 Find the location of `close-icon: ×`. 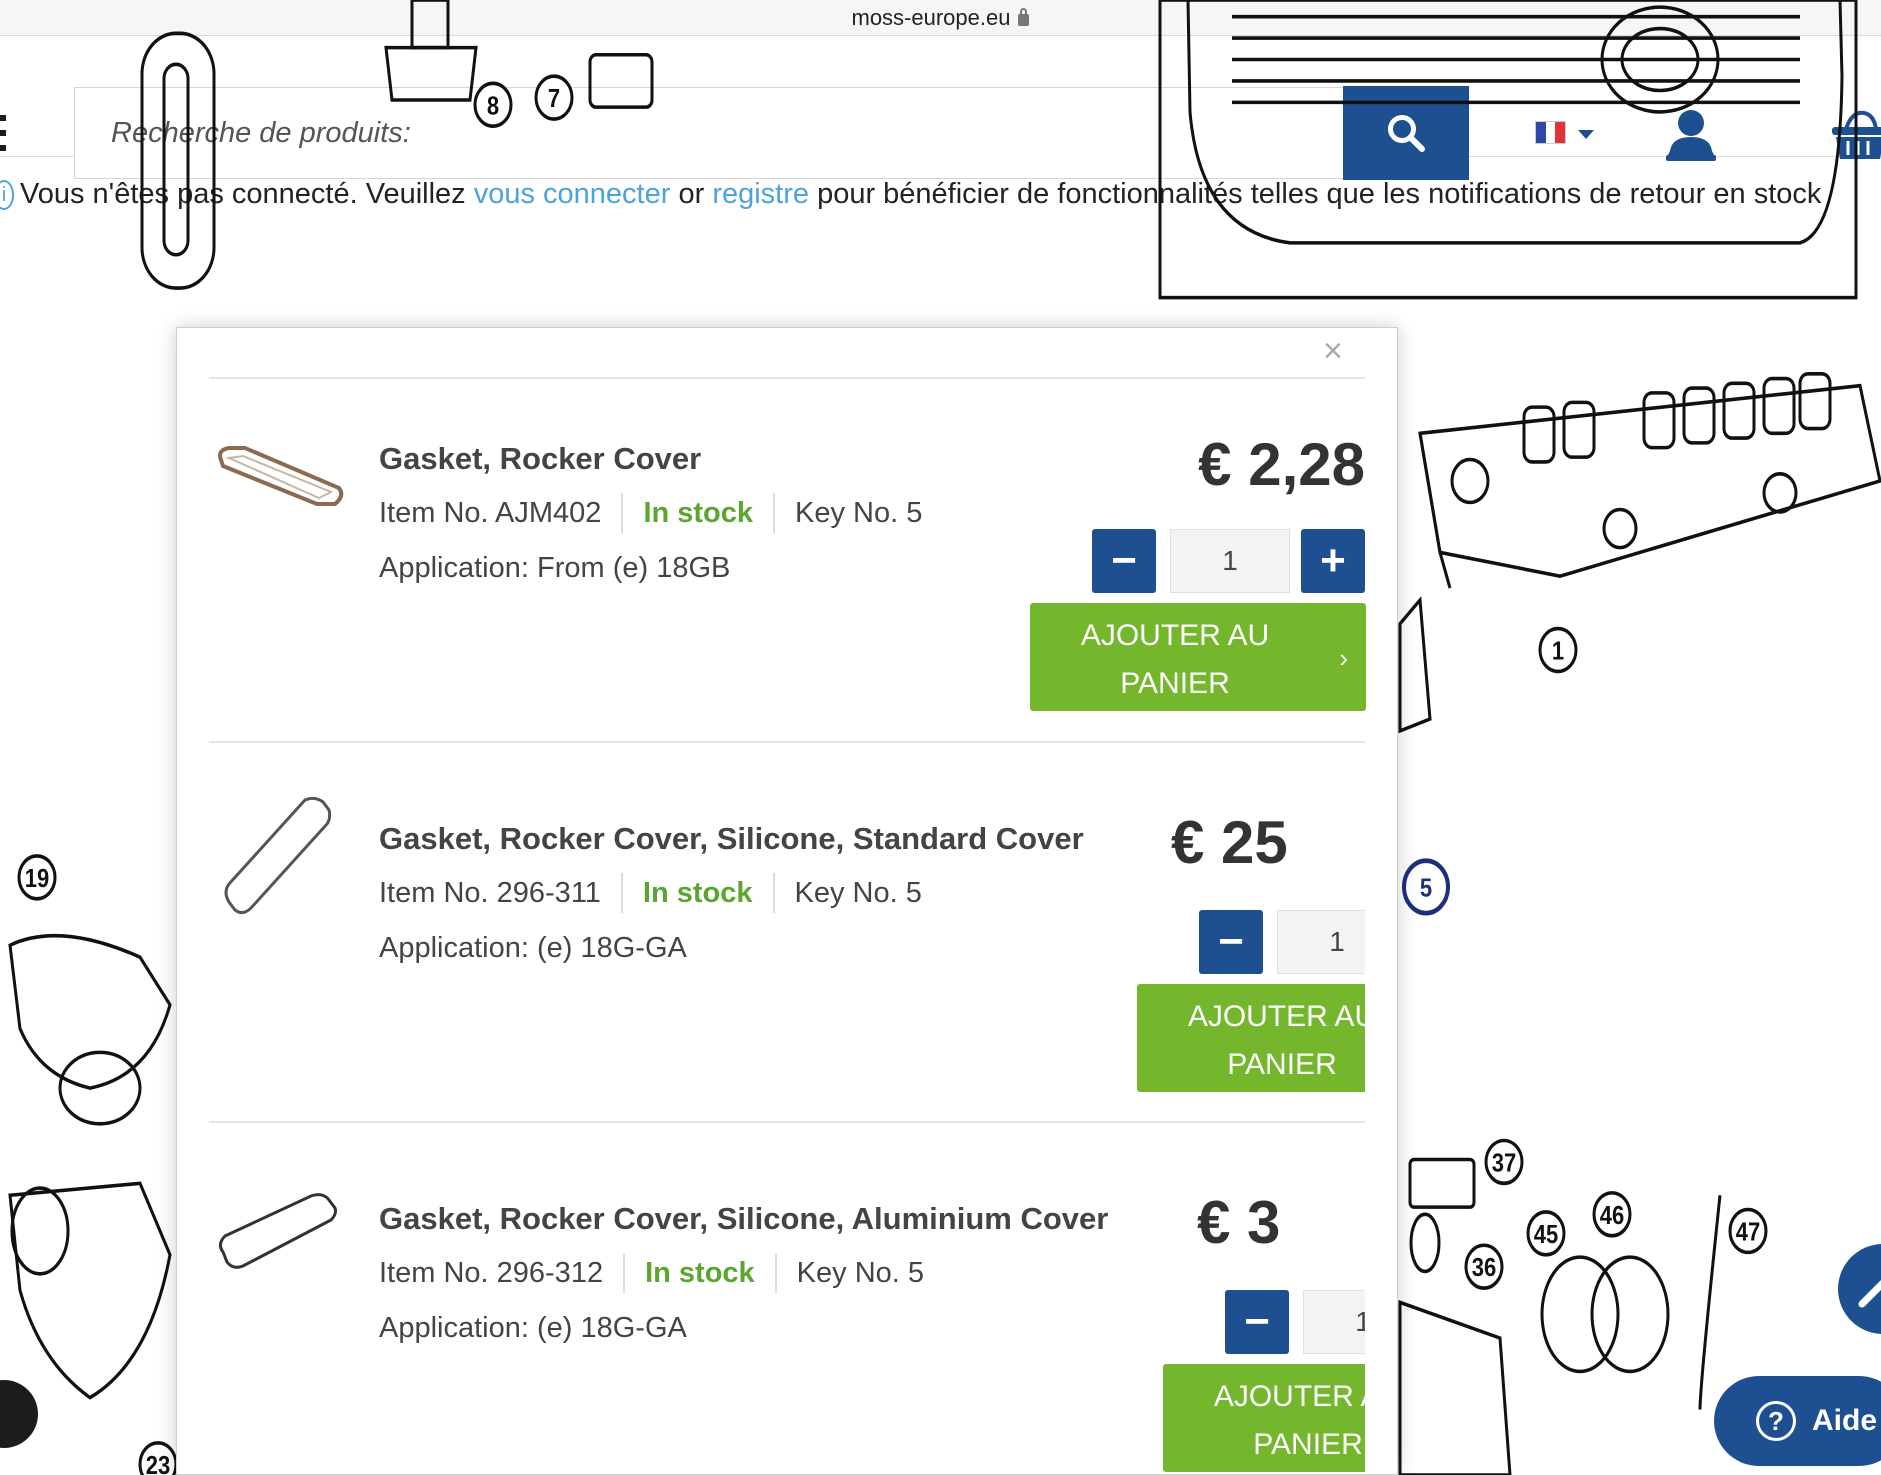

close-icon: × is located at coordinates (1333, 351).